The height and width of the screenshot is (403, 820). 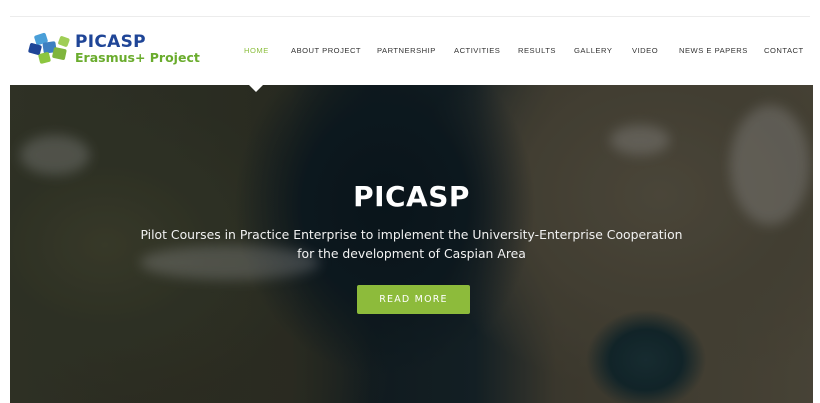 What do you see at coordinates (537, 51) in the screenshot?
I see `nav-results: RESULTS` at bounding box center [537, 51].